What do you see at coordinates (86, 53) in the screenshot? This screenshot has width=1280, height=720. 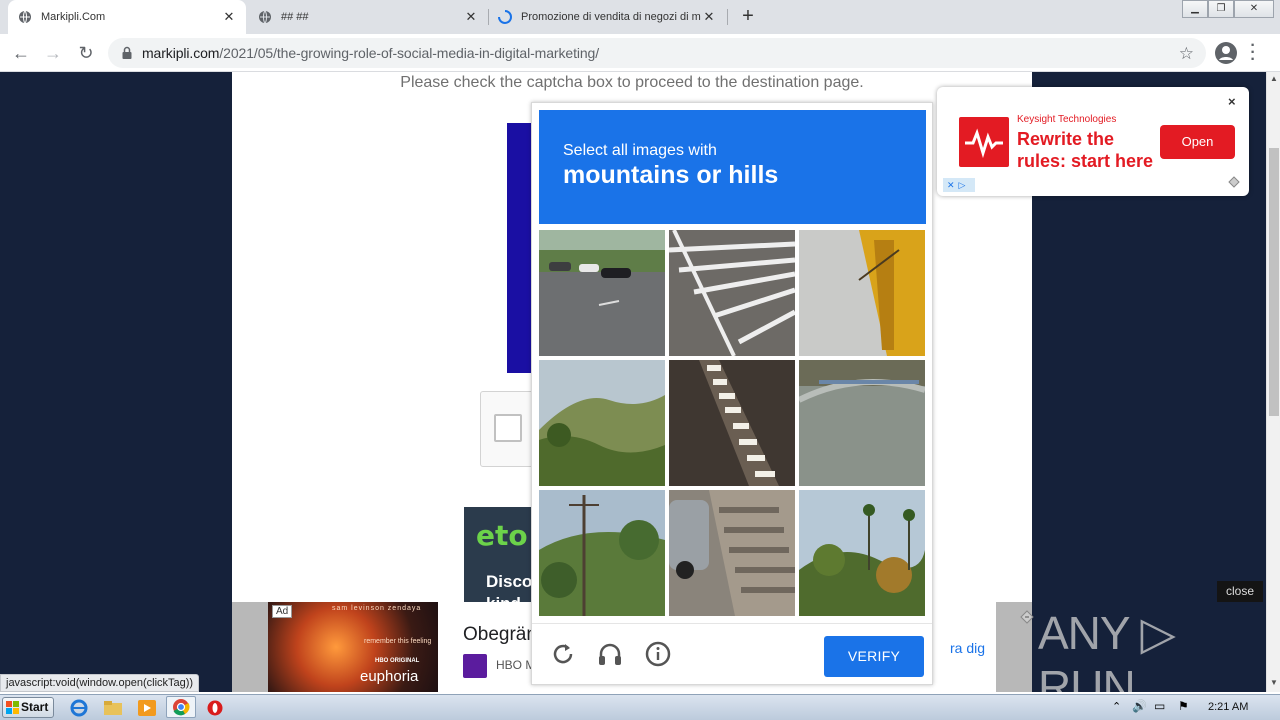 I see `reload-icon: ↻` at bounding box center [86, 53].